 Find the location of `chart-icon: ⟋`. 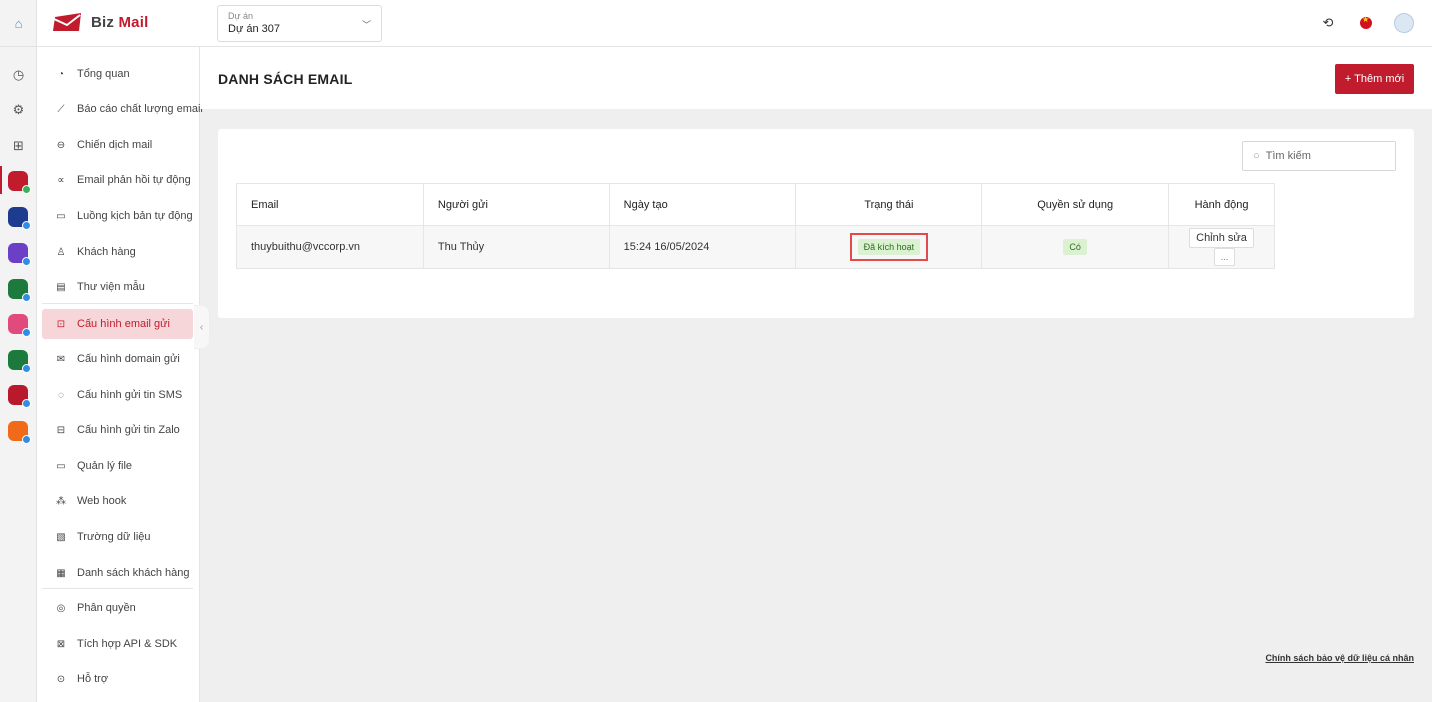

chart-icon: ⟋ is located at coordinates (61, 109).